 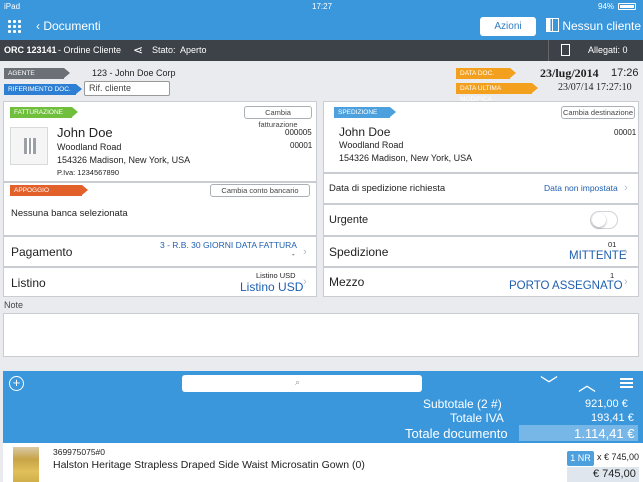 What do you see at coordinates (138, 50) in the screenshot?
I see `share-icon: ⋖` at bounding box center [138, 50].